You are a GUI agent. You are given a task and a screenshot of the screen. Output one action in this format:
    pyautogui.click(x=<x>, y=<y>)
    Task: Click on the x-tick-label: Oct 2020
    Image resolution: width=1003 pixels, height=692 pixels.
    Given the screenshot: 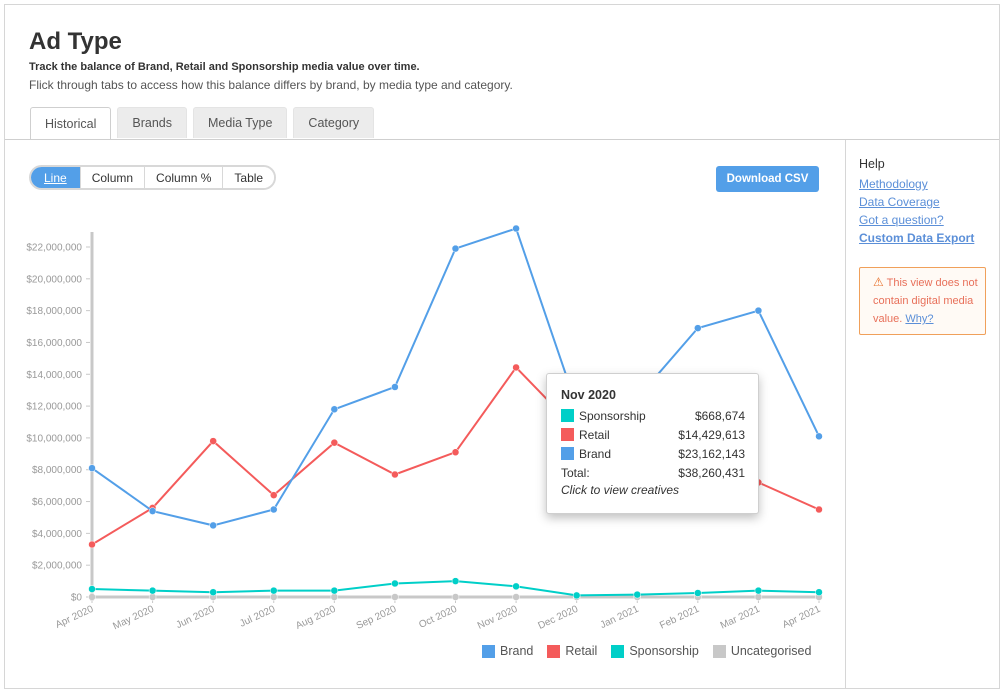 What is the action you would take?
    pyautogui.click(x=438, y=617)
    